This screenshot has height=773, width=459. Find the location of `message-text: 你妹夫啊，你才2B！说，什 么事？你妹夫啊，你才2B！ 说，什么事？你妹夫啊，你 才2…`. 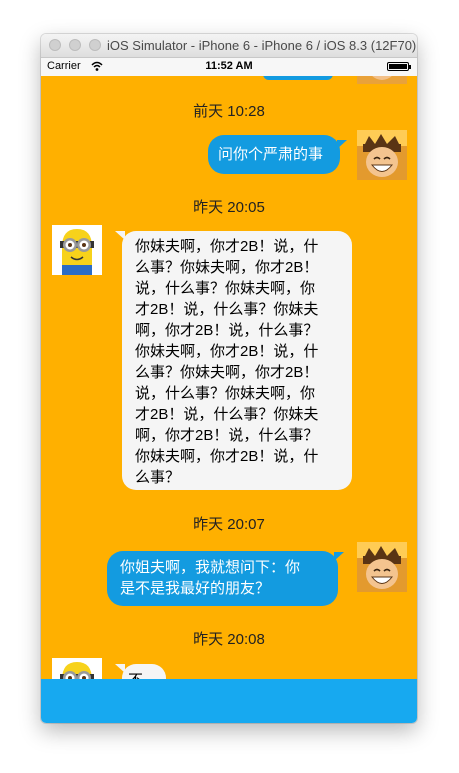

message-text: 你妹夫啊，你才2B！说，什 么事？你妹夫啊，你才2B！ 说，什么事？你妹夫啊，你 才2… is located at coordinates (237, 362).